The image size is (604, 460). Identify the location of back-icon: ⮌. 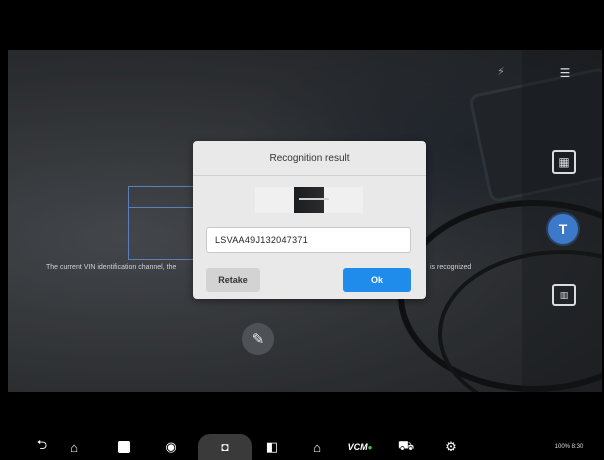
(42, 446).